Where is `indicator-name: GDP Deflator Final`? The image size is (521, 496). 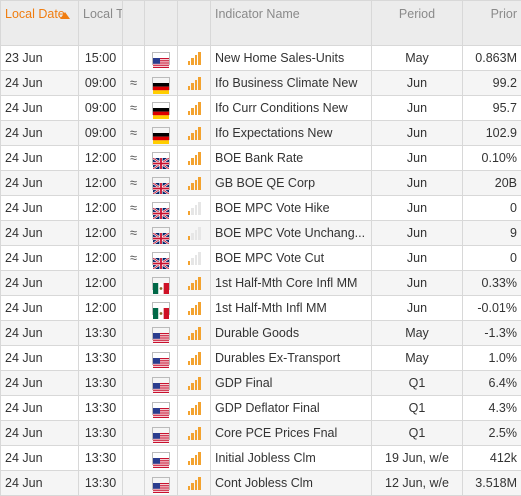
indicator-name: GDP Deflator Final is located at coordinates (291, 408).